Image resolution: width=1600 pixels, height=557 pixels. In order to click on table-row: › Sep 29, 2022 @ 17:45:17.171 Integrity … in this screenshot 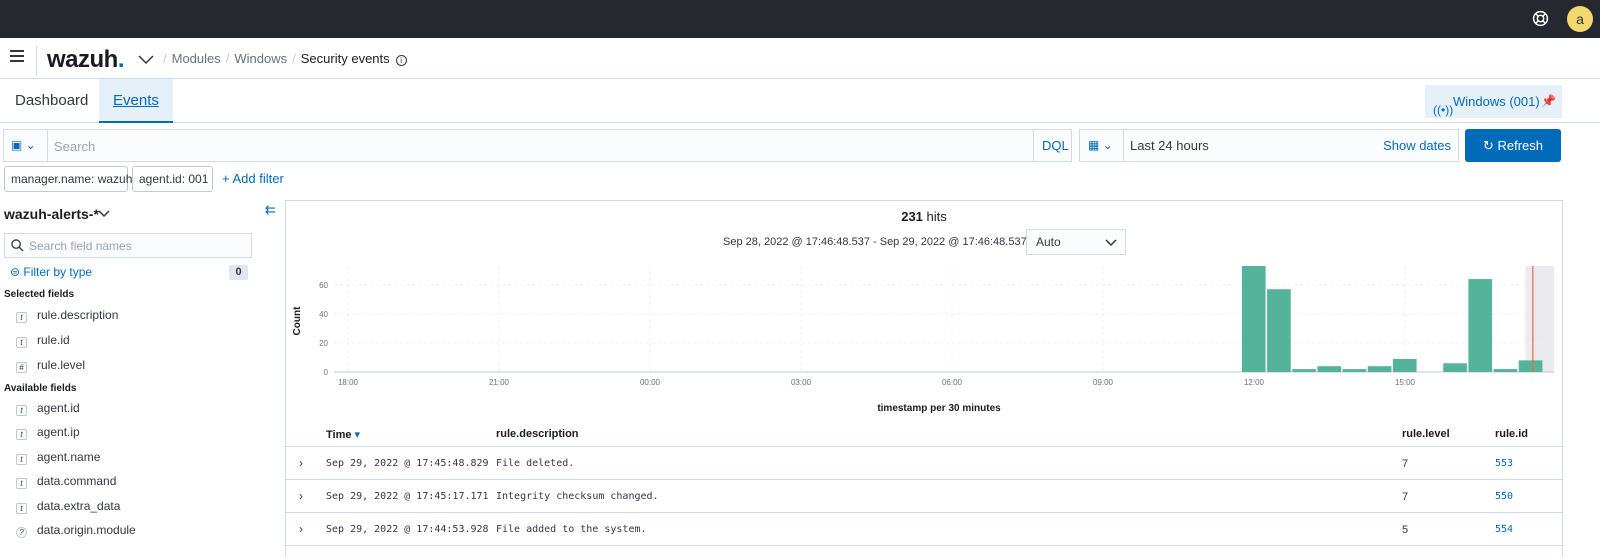, I will do `click(924, 497)`.